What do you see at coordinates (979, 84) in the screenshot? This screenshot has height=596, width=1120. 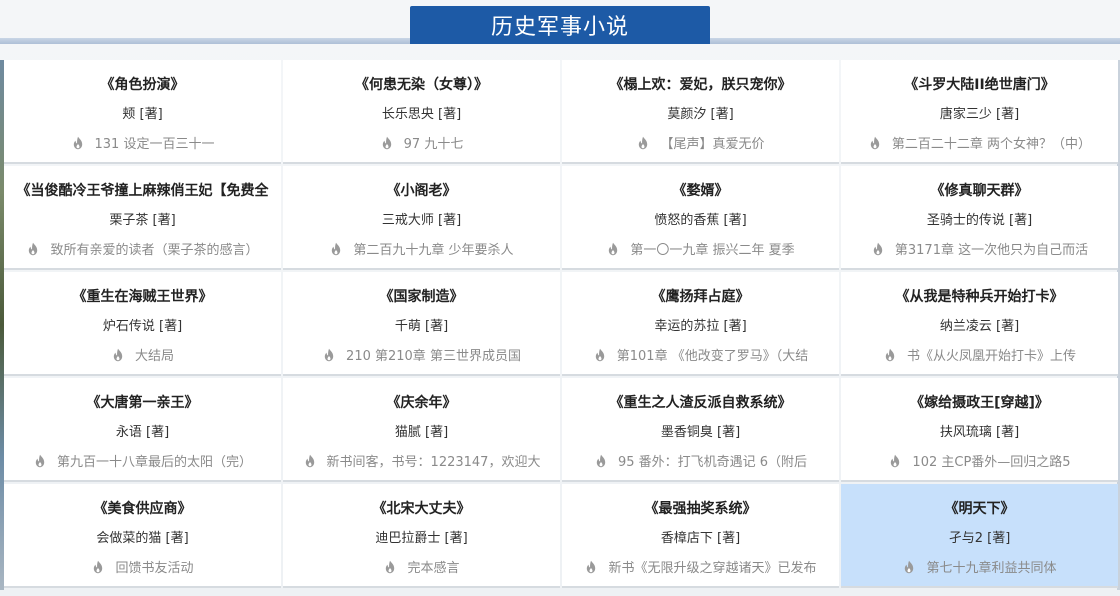 I see `book-title-link: 《斗罗大陆II绝世唐门》` at bounding box center [979, 84].